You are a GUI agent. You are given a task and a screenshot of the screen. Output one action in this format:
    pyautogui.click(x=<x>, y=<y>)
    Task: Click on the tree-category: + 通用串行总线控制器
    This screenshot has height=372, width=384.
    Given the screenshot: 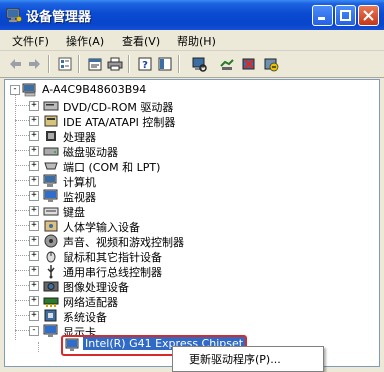 What is the action you would take?
    pyautogui.click(x=192, y=271)
    